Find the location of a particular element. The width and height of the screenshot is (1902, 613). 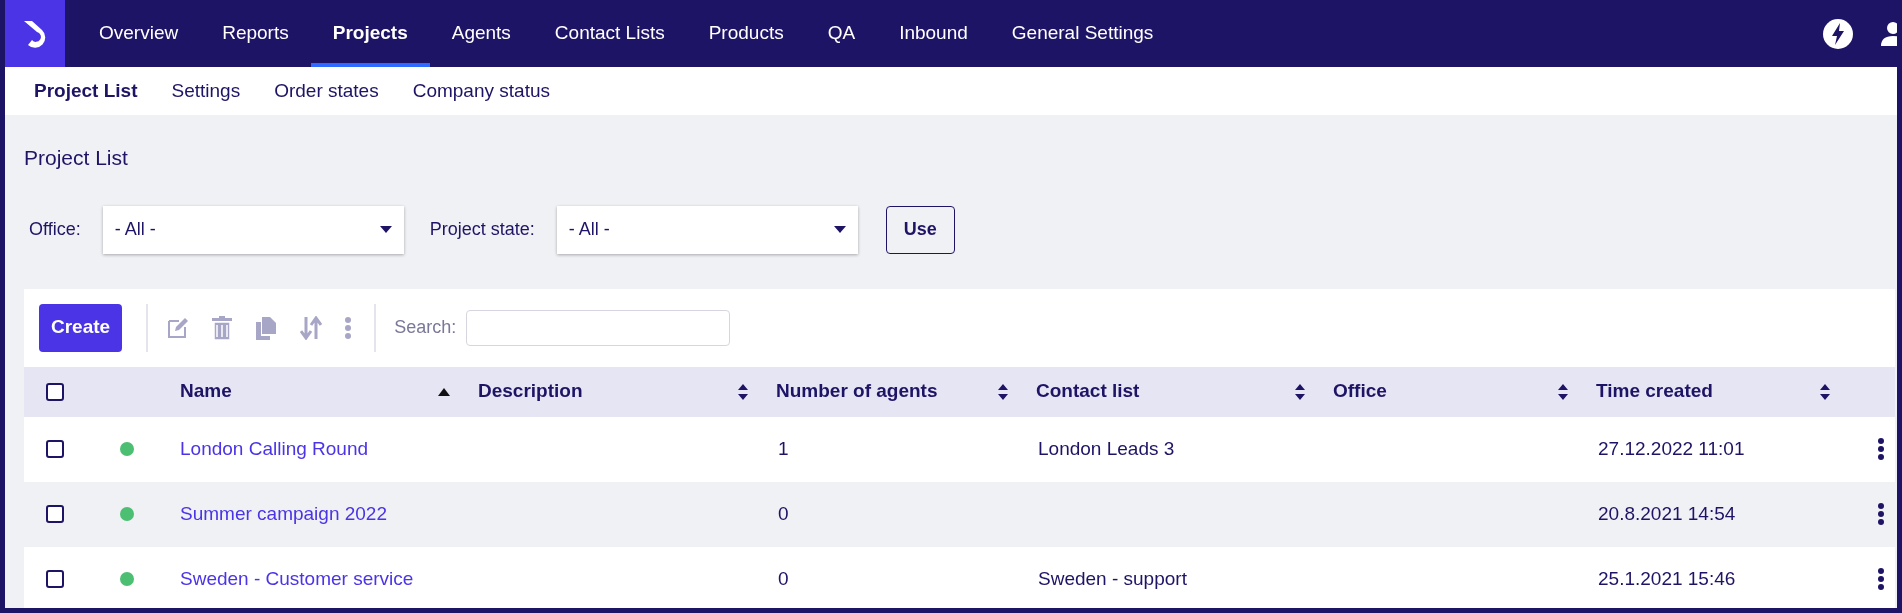

nav-tab: QA is located at coordinates (841, 33).